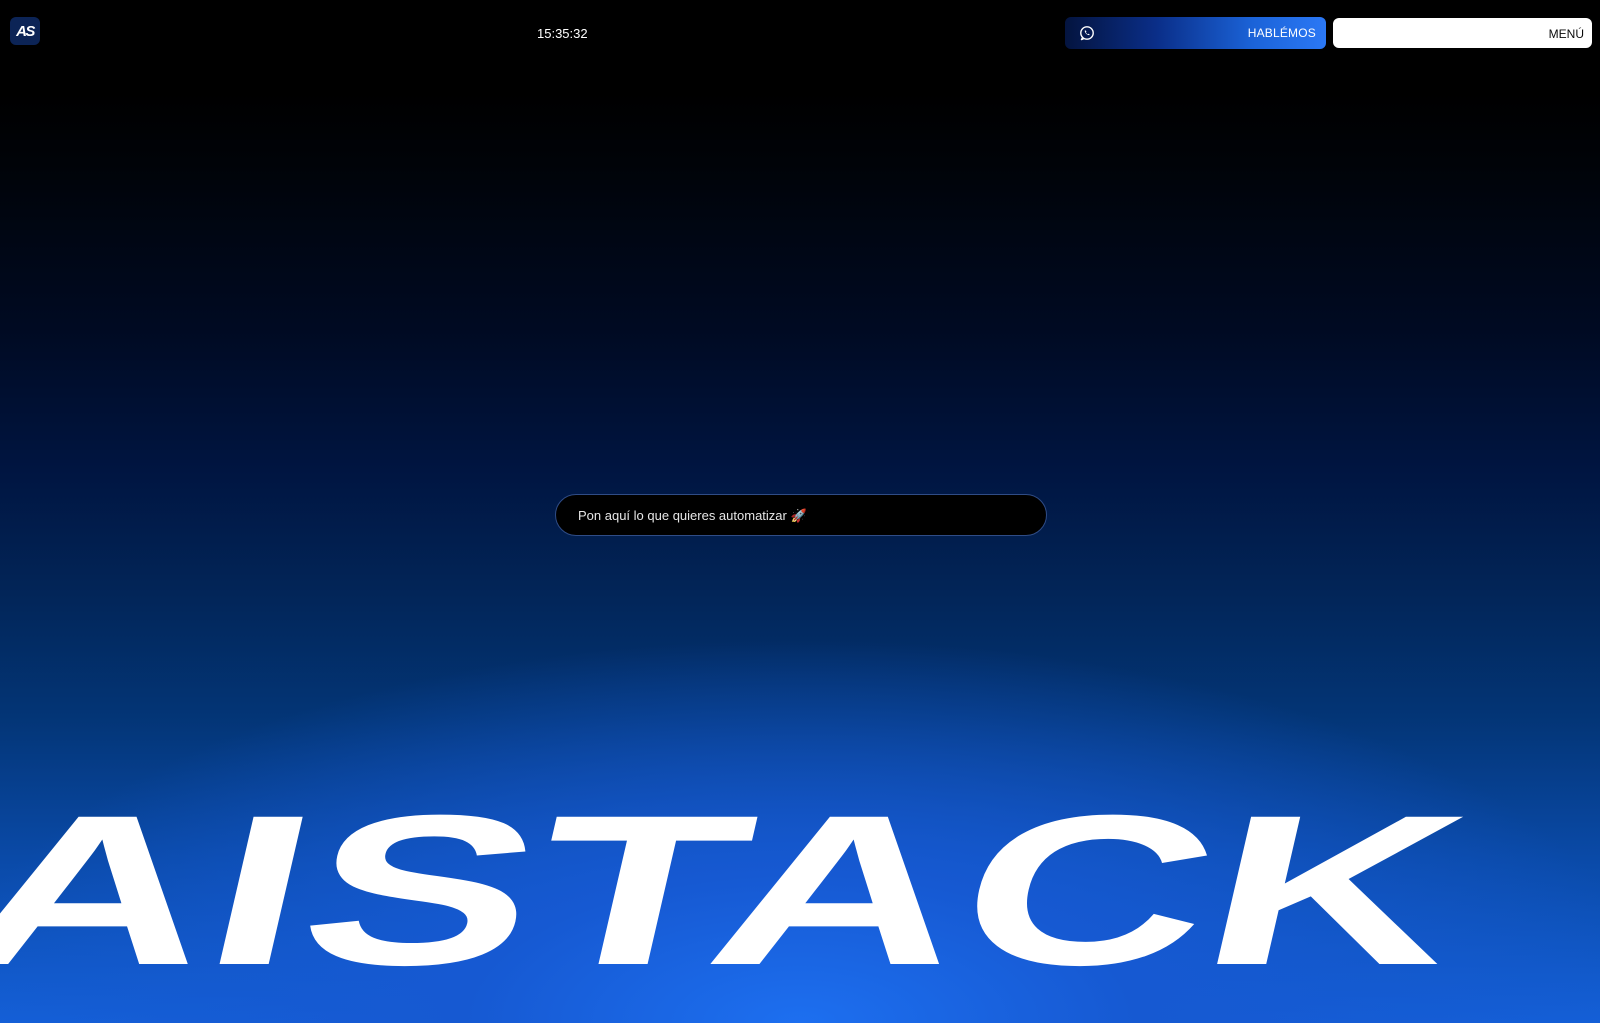 The height and width of the screenshot is (1023, 1600). I want to click on site-logo: AS, so click(25, 31).